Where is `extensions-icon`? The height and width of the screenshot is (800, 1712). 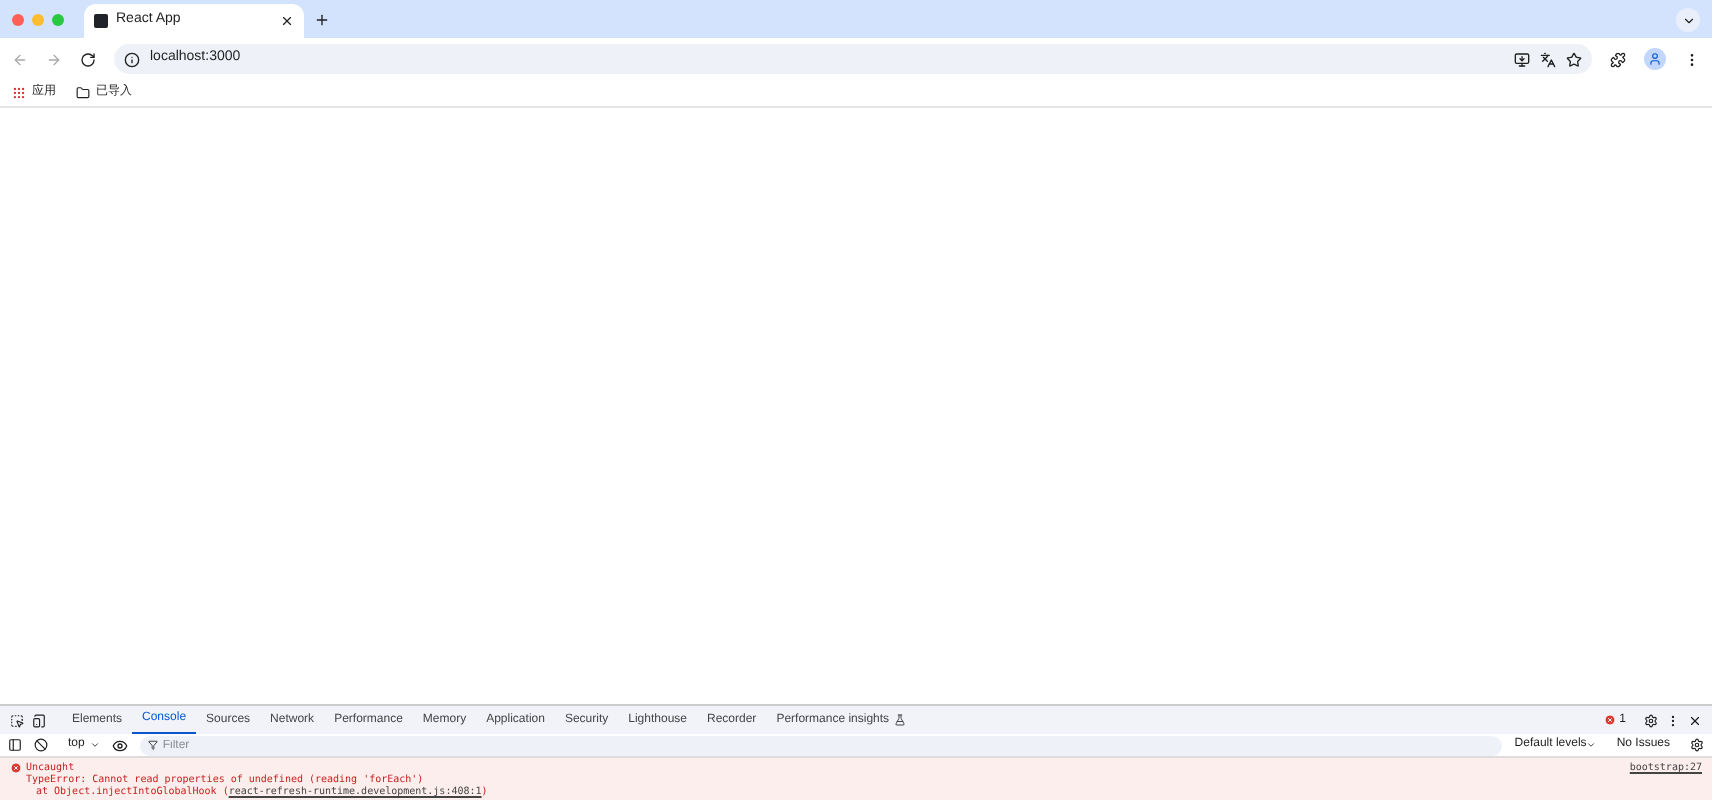 extensions-icon is located at coordinates (1618, 59).